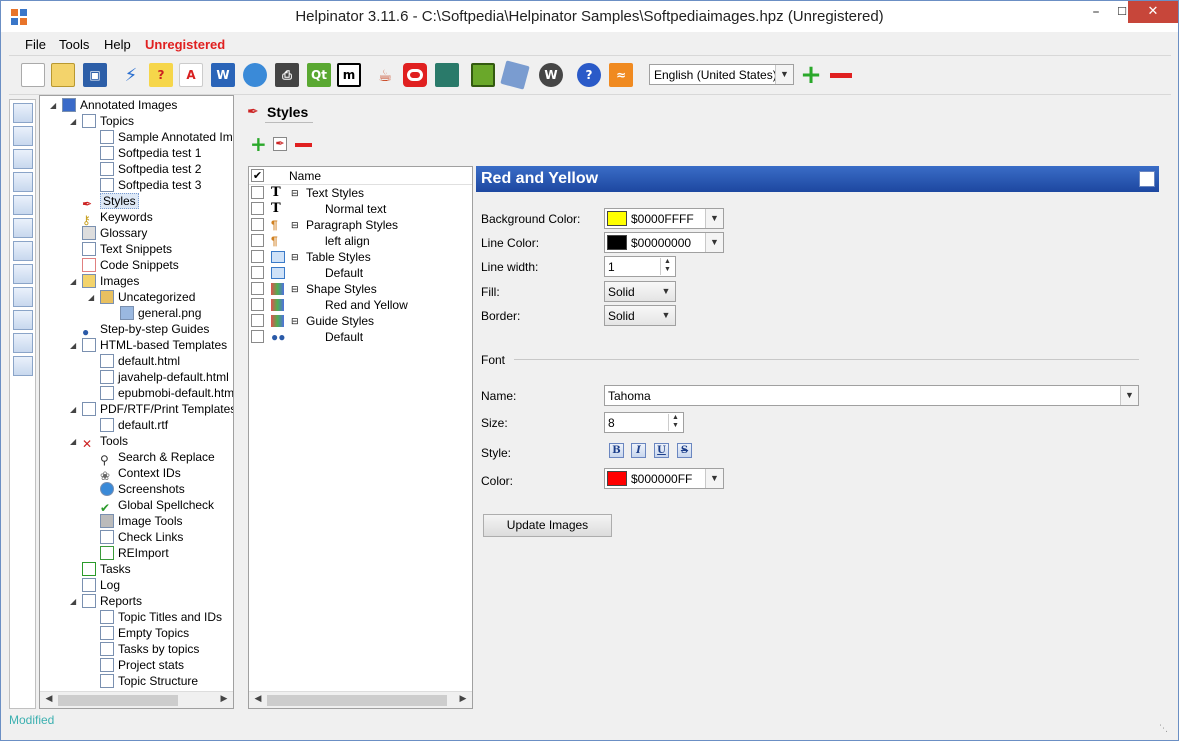 The image size is (1179, 741). Describe the element at coordinates (349, 75) in the screenshot. I see `markdown-icon: m` at that location.